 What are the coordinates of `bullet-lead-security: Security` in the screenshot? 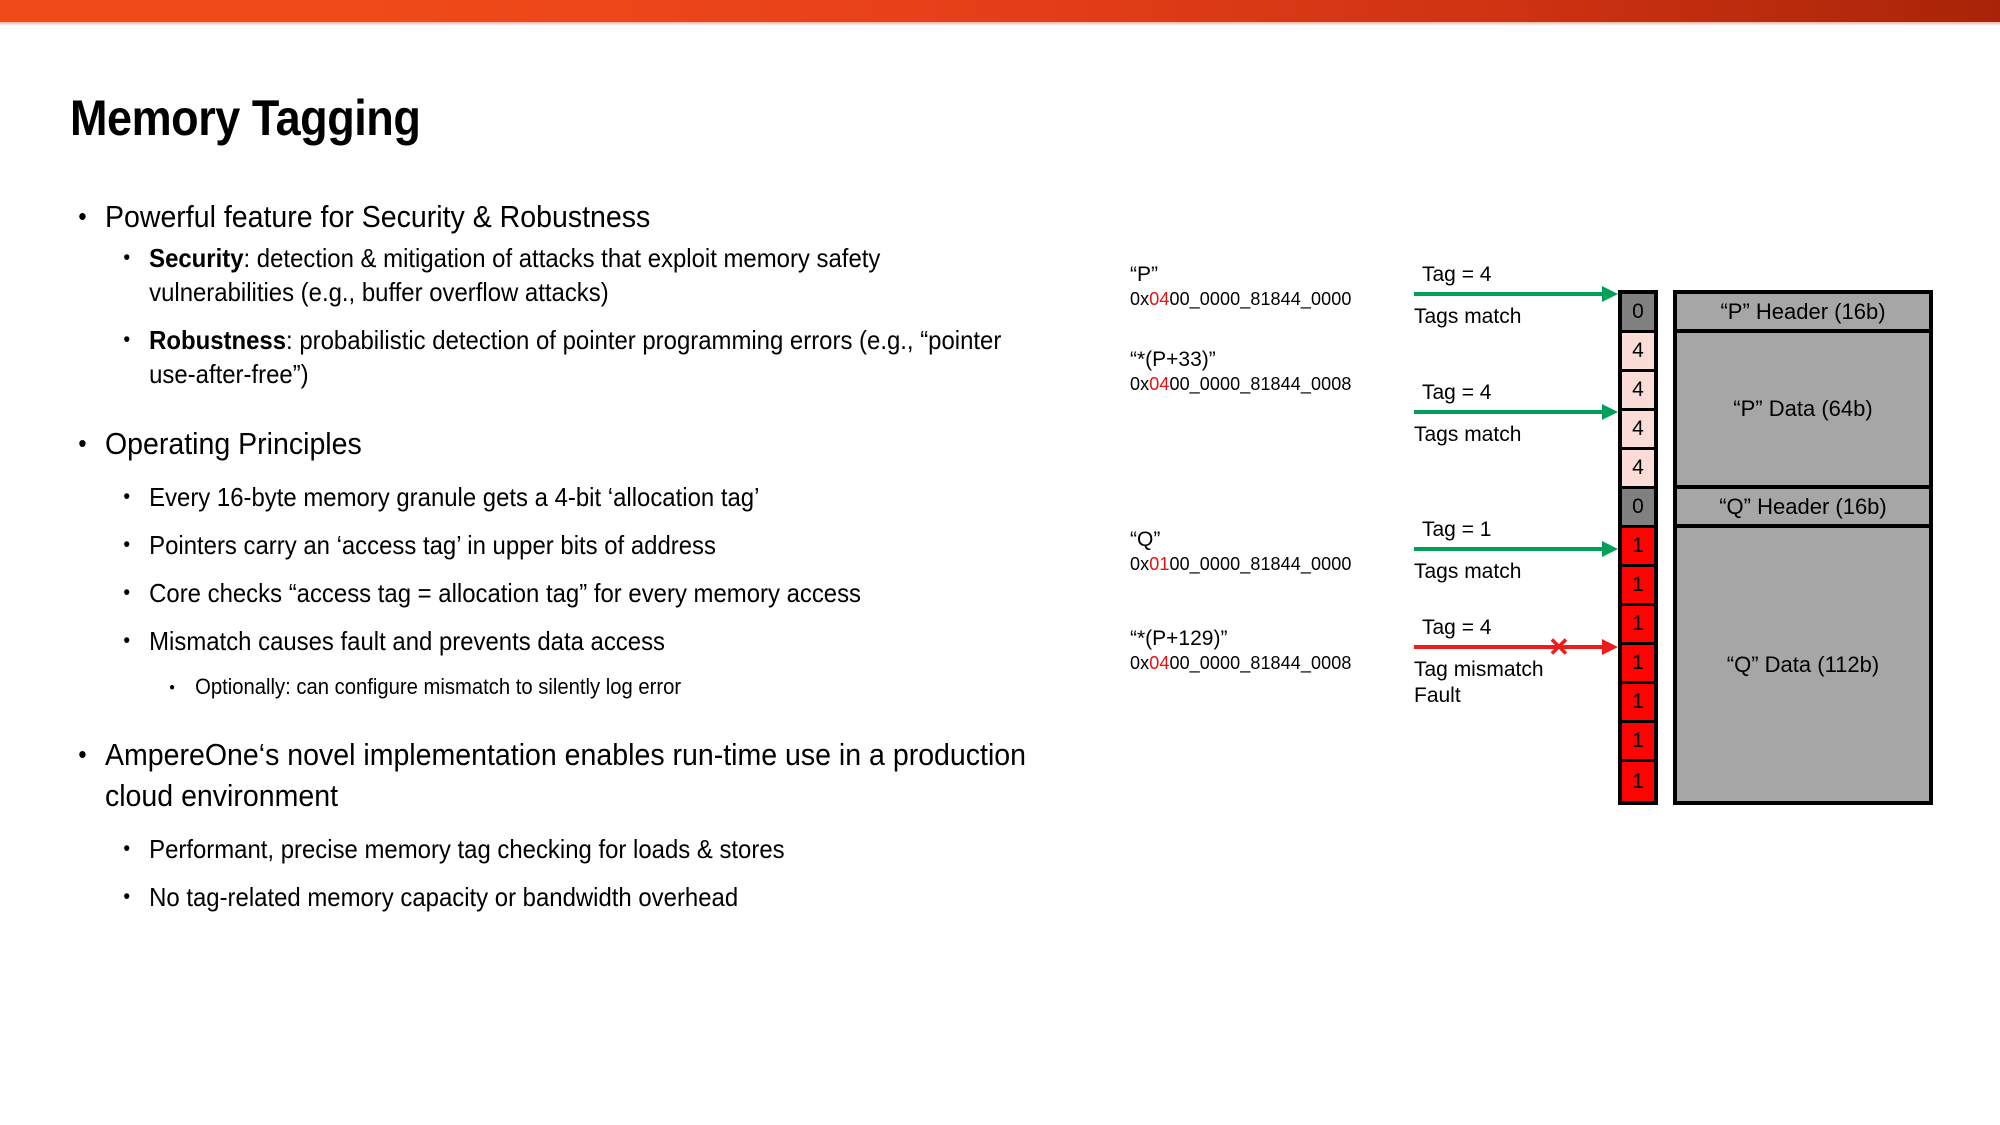 It's located at (196, 258).